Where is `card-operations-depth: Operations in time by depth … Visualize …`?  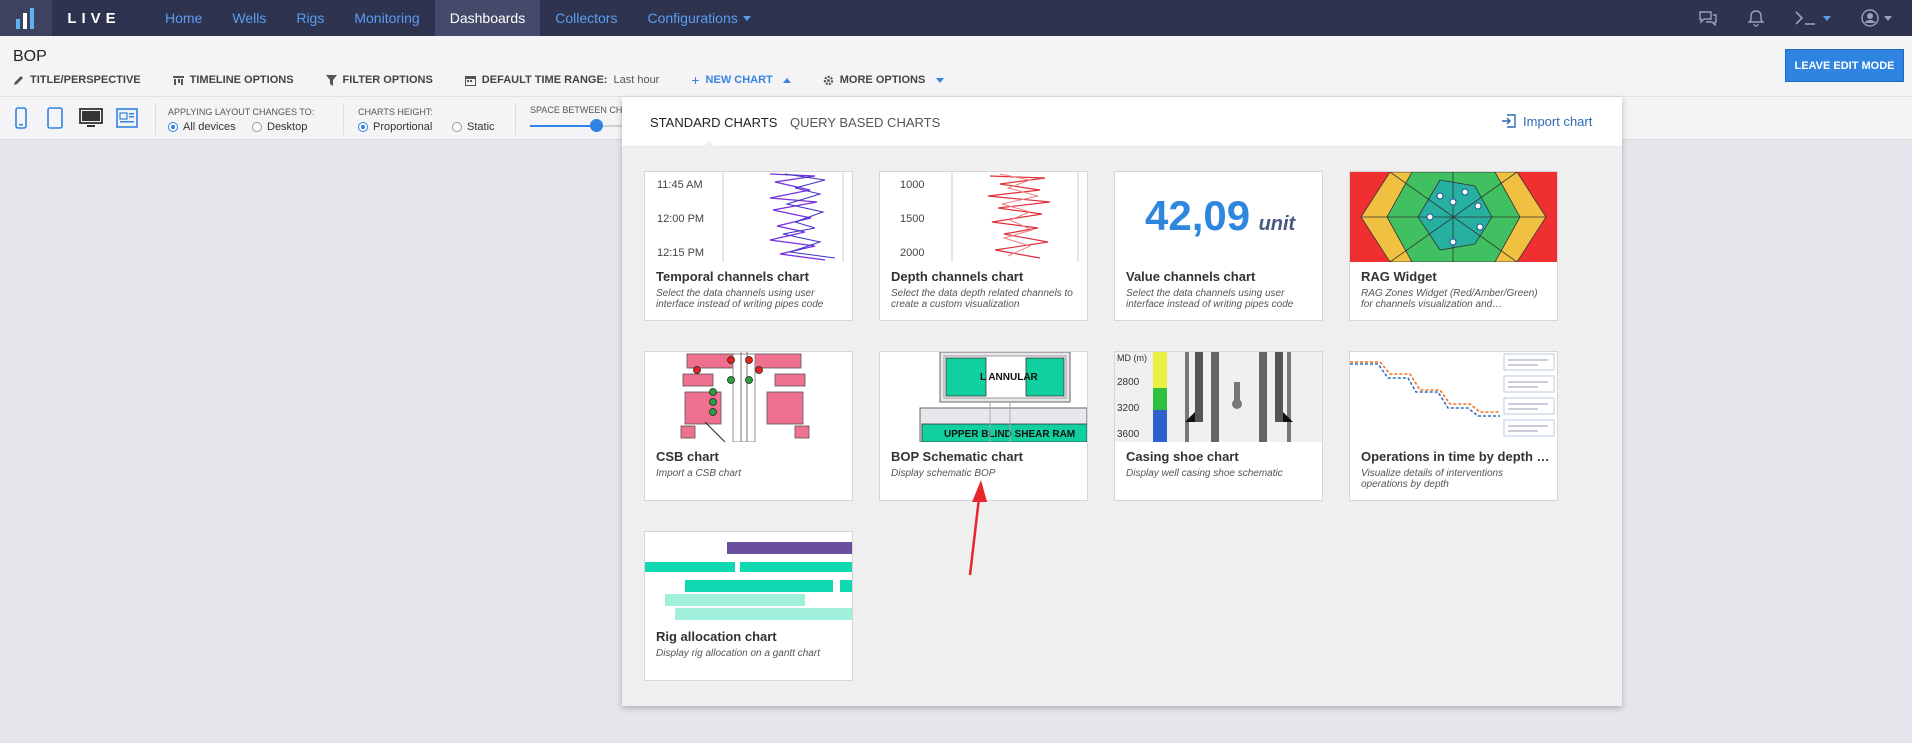
card-operations-depth: Operations in time by depth … Visualize … is located at coordinates (1453, 426).